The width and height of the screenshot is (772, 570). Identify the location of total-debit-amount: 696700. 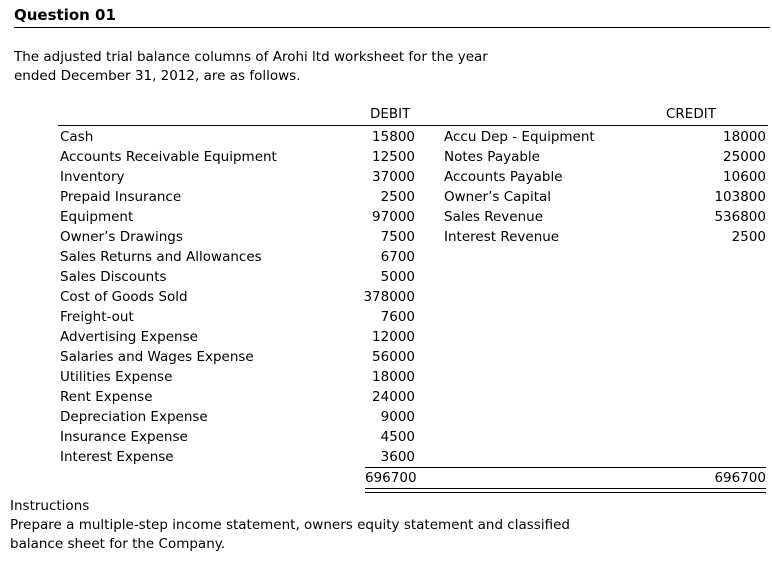
(391, 478).